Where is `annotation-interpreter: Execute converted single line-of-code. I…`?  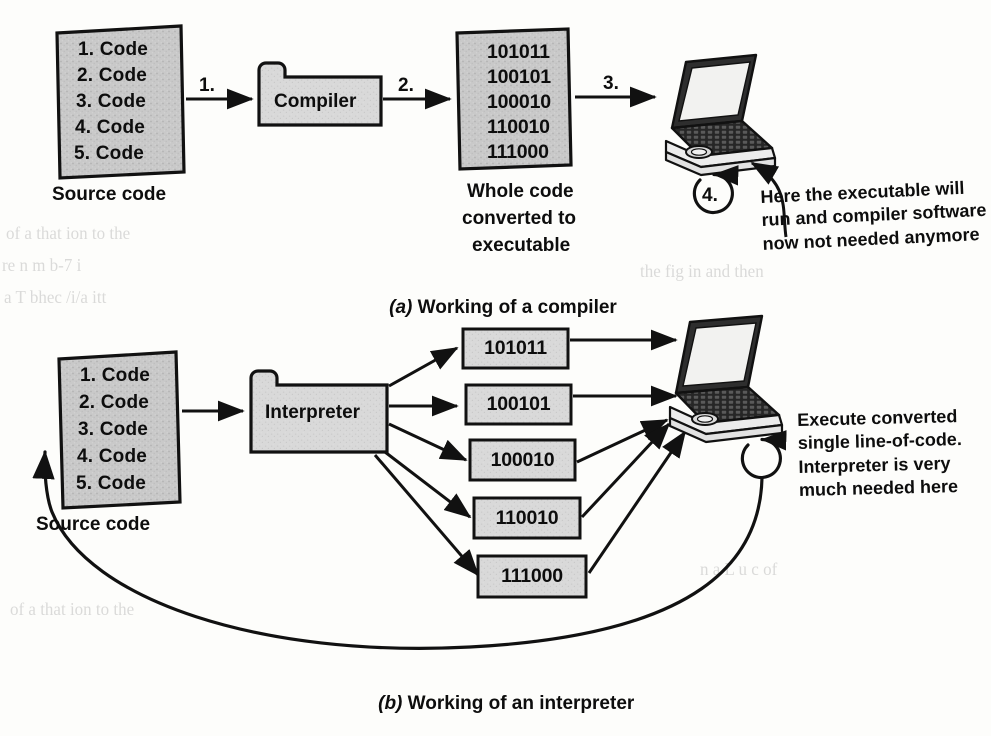
annotation-interpreter: Execute converted single line-of-code. I… is located at coordinates (880, 454).